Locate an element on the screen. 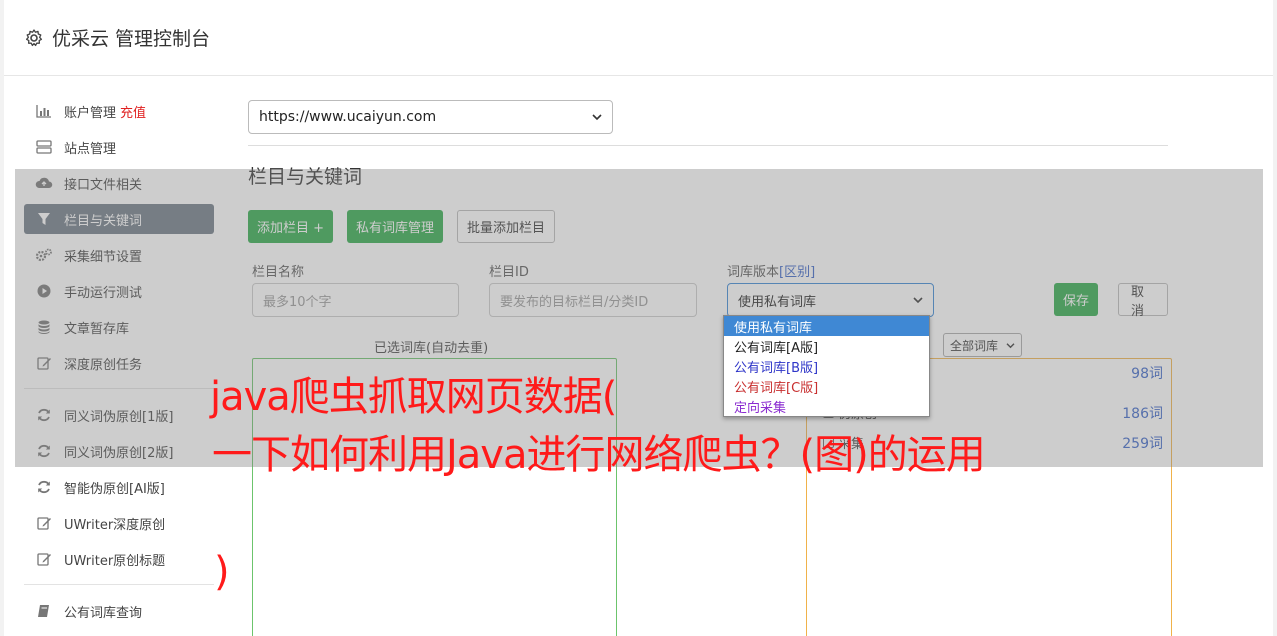 This screenshot has height=636, width=1277. sidebar-item-label: UWriter深度原创 is located at coordinates (115, 525).